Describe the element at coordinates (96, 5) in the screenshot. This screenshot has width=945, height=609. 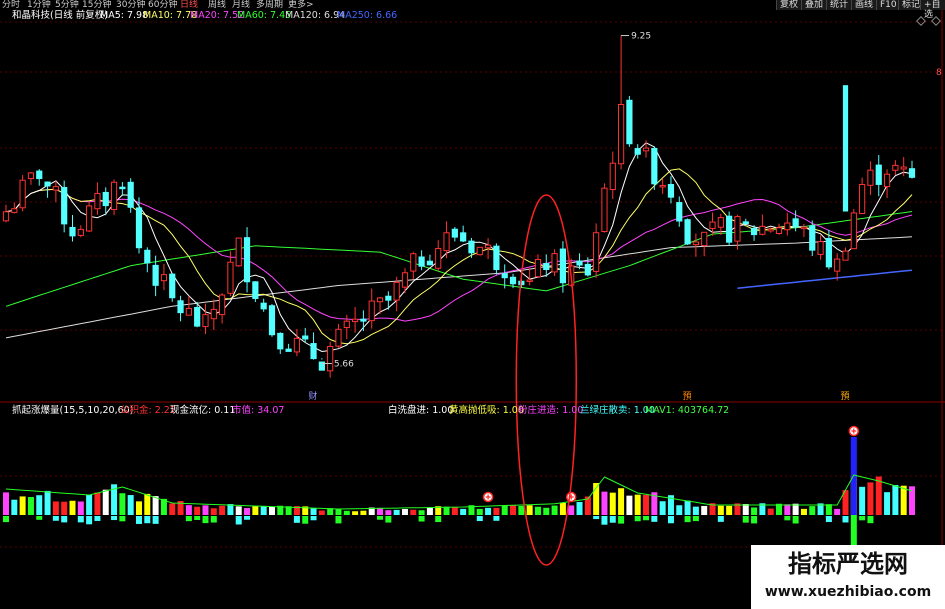
I see `period-tab: 15分钟` at that location.